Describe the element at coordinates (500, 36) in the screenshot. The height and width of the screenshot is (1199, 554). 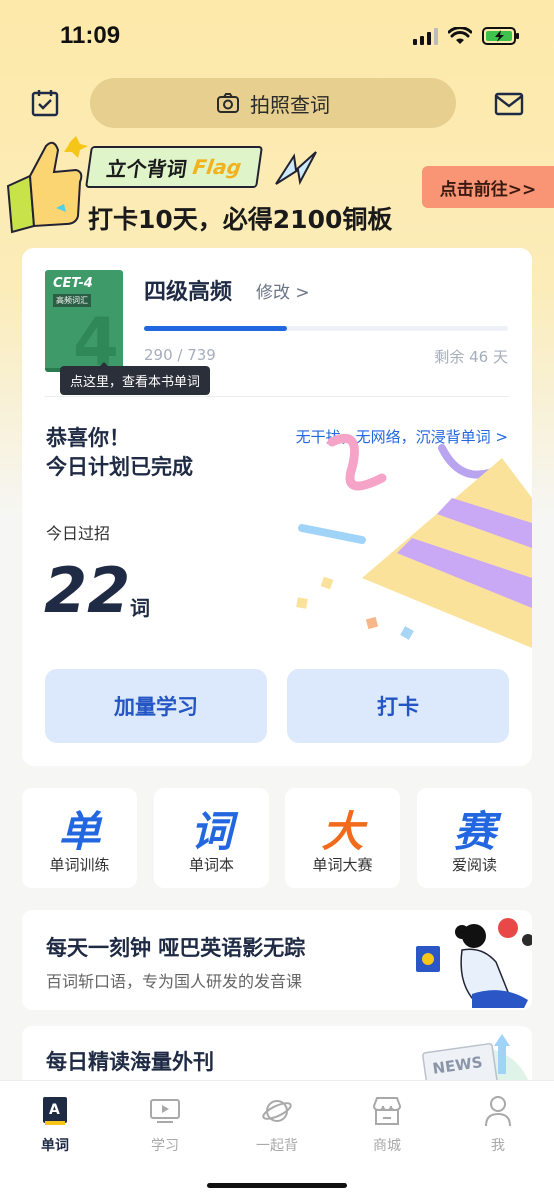
I see `battery-charging-icon` at that location.